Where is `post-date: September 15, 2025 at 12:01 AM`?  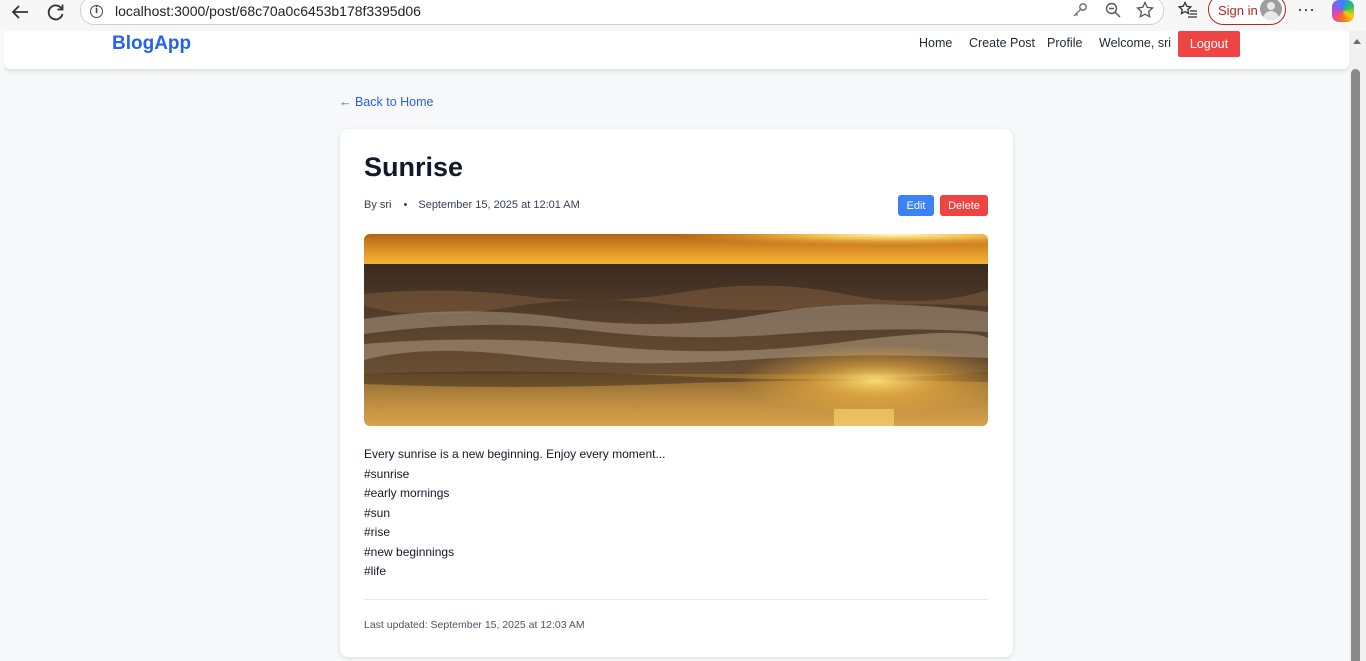
post-date: September 15, 2025 at 12:01 AM is located at coordinates (499, 205).